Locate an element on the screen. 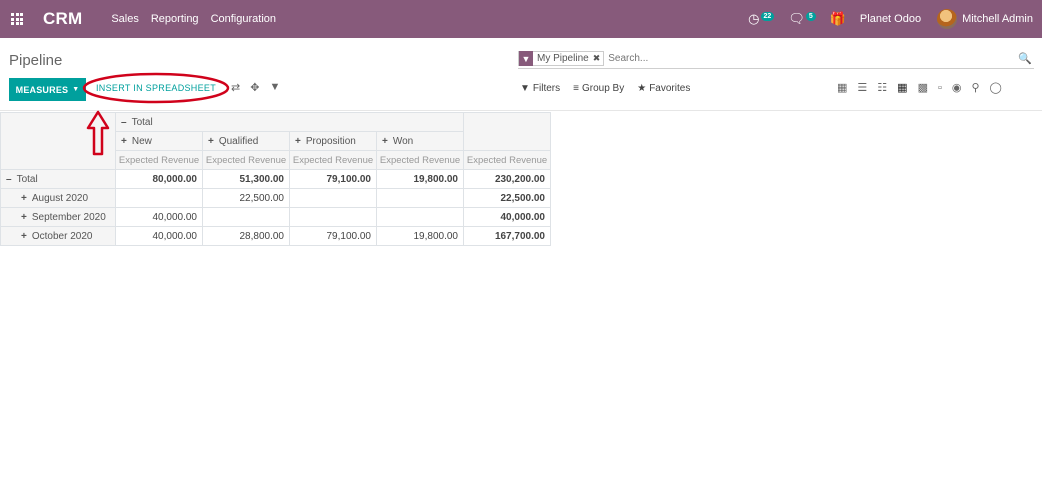 The width and height of the screenshot is (1042, 499). menu-configuration: Configuration is located at coordinates (243, 19).